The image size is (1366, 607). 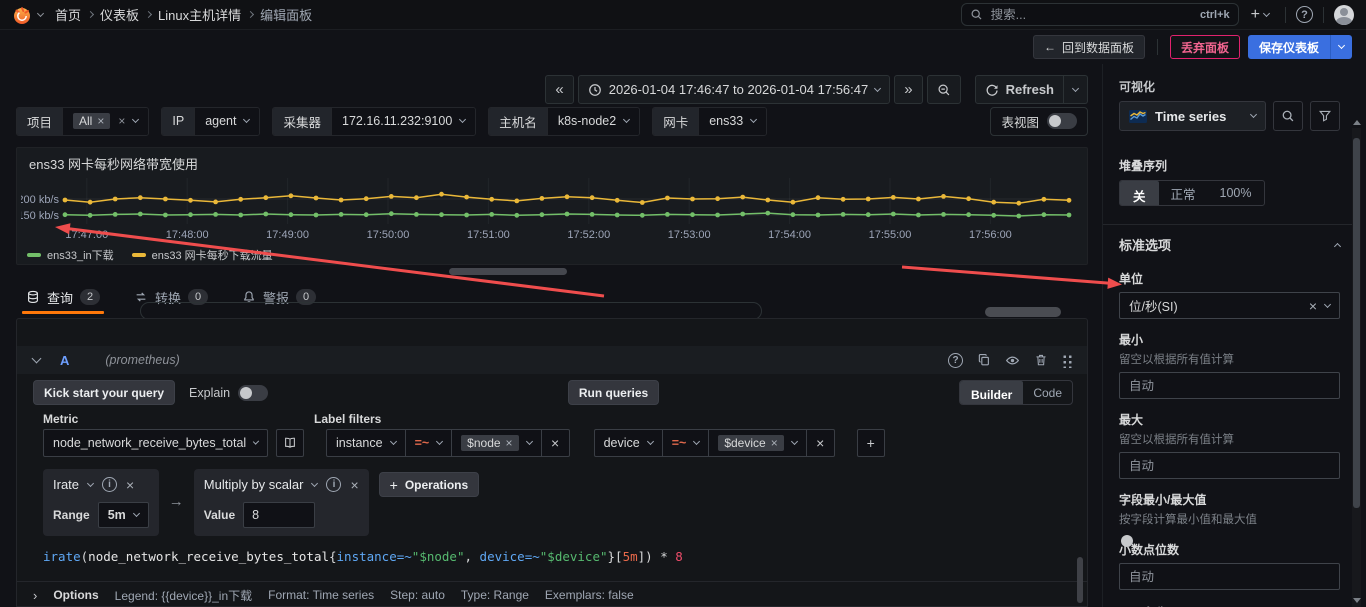 What do you see at coordinates (290, 443) in the screenshot?
I see `metrics-browser-button` at bounding box center [290, 443].